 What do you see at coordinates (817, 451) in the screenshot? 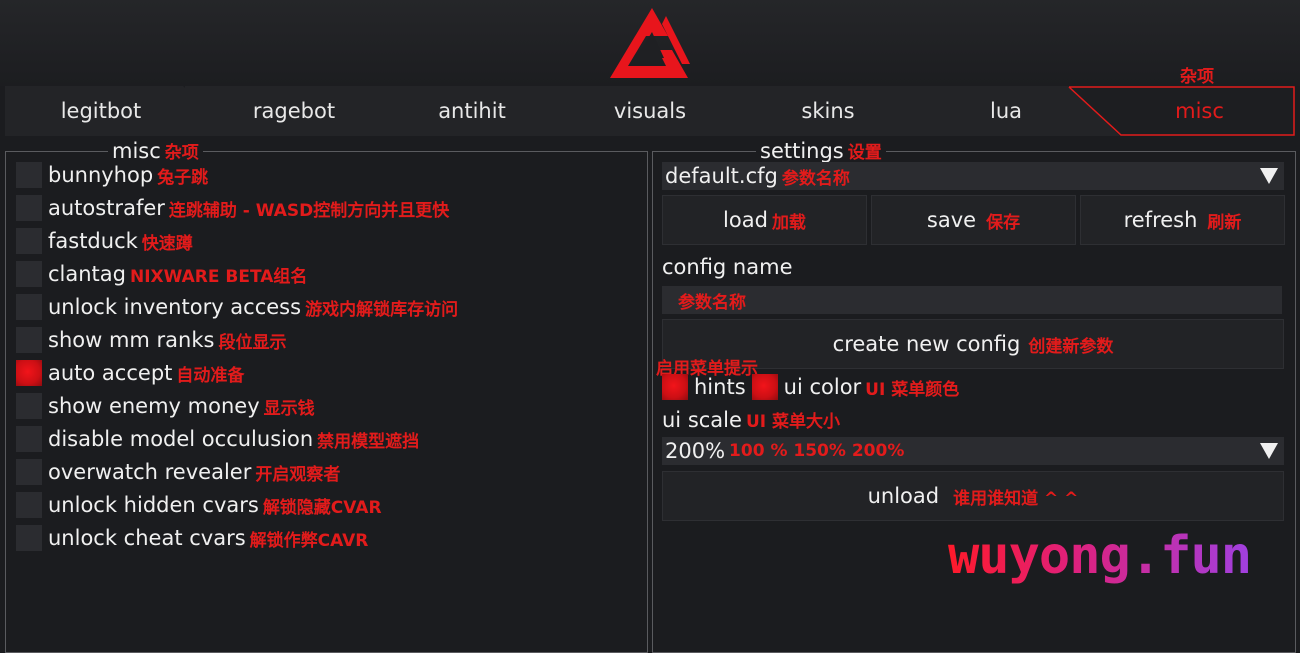
I see `ui-scale-options-note: 100 % 150% 200%` at bounding box center [817, 451].